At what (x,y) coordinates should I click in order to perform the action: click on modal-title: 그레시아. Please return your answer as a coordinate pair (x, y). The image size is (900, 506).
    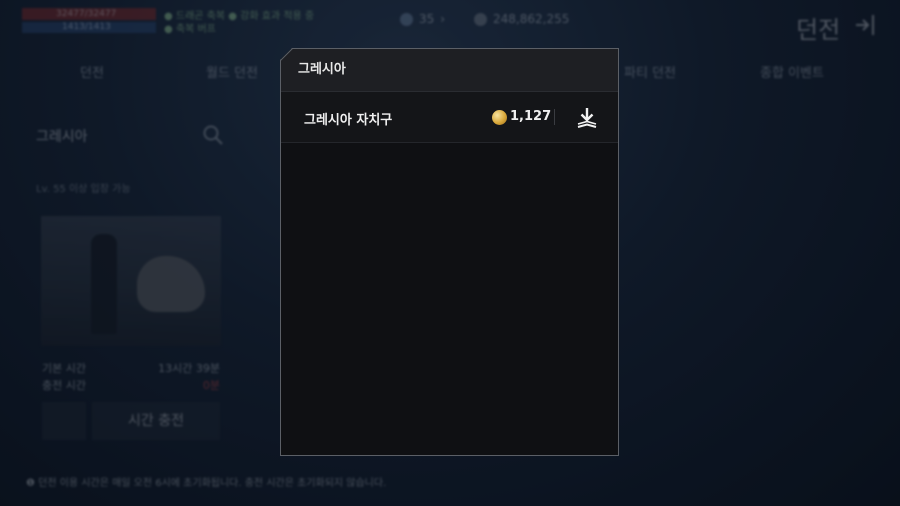
    Looking at the image, I should click on (449, 70).